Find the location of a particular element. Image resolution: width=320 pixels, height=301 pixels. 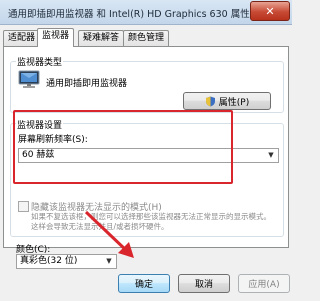

red-arrow-icon is located at coordinates (109, 234).